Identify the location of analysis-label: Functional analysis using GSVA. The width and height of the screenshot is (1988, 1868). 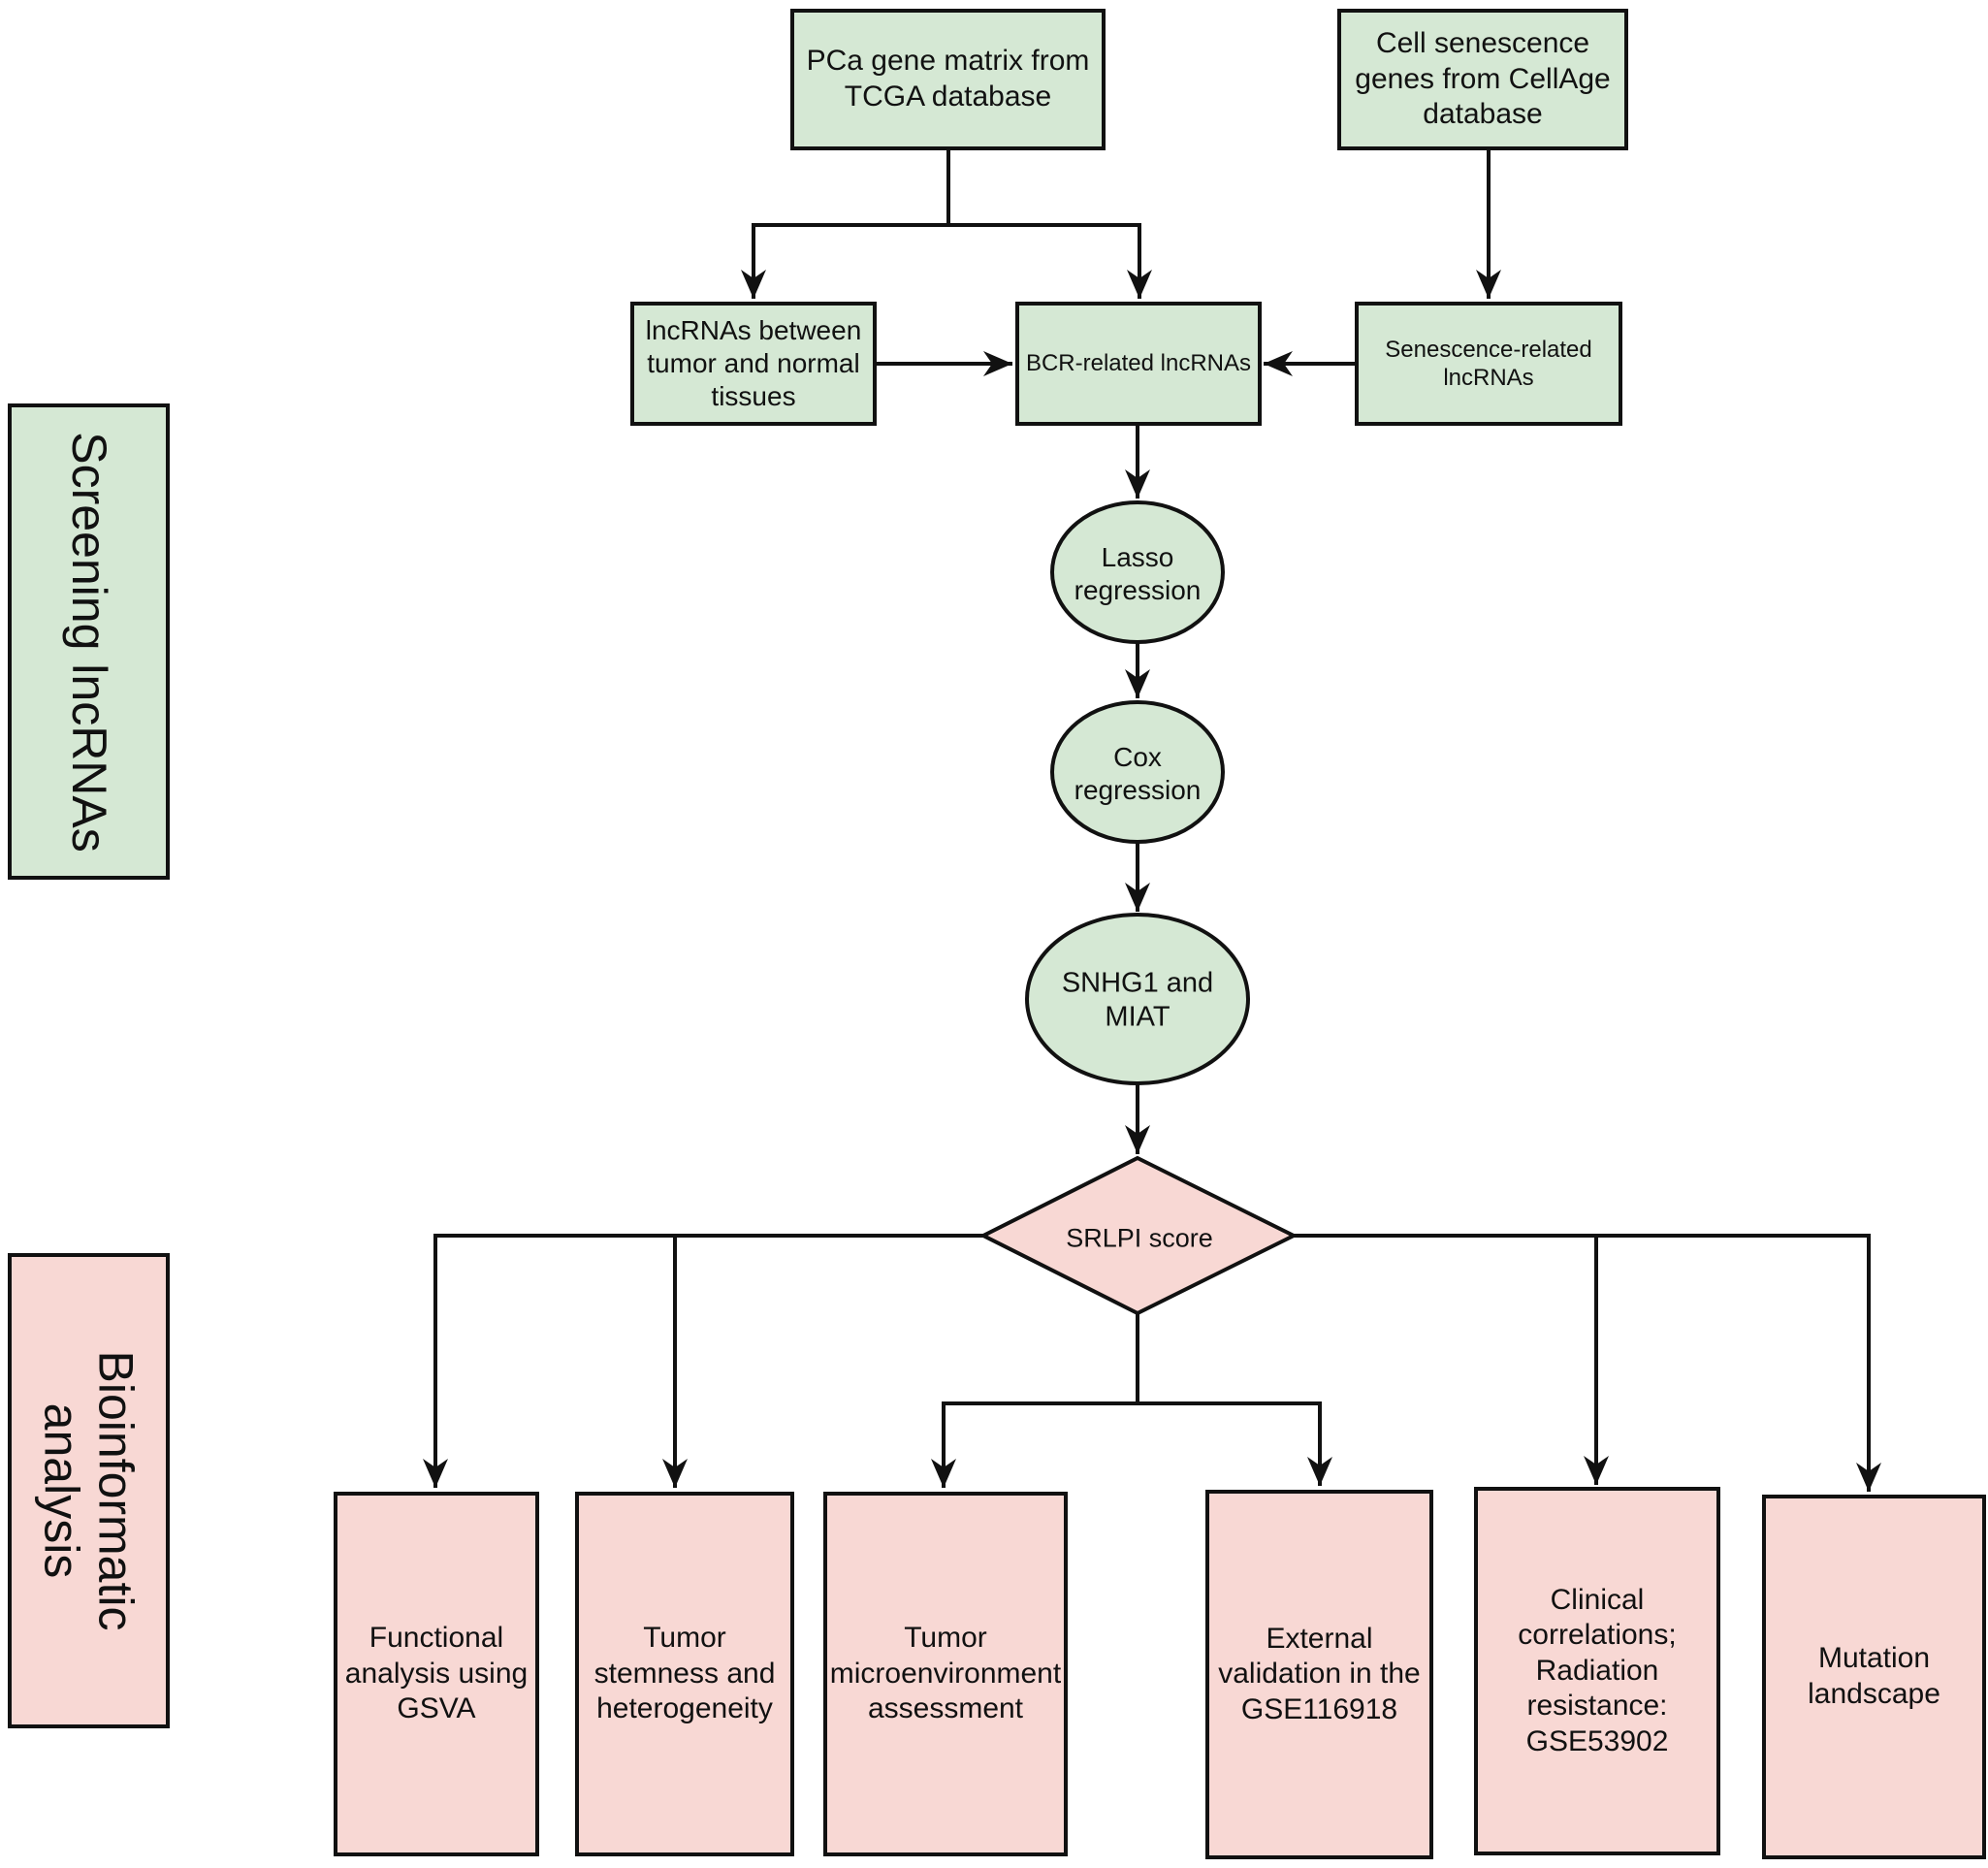
(436, 1673).